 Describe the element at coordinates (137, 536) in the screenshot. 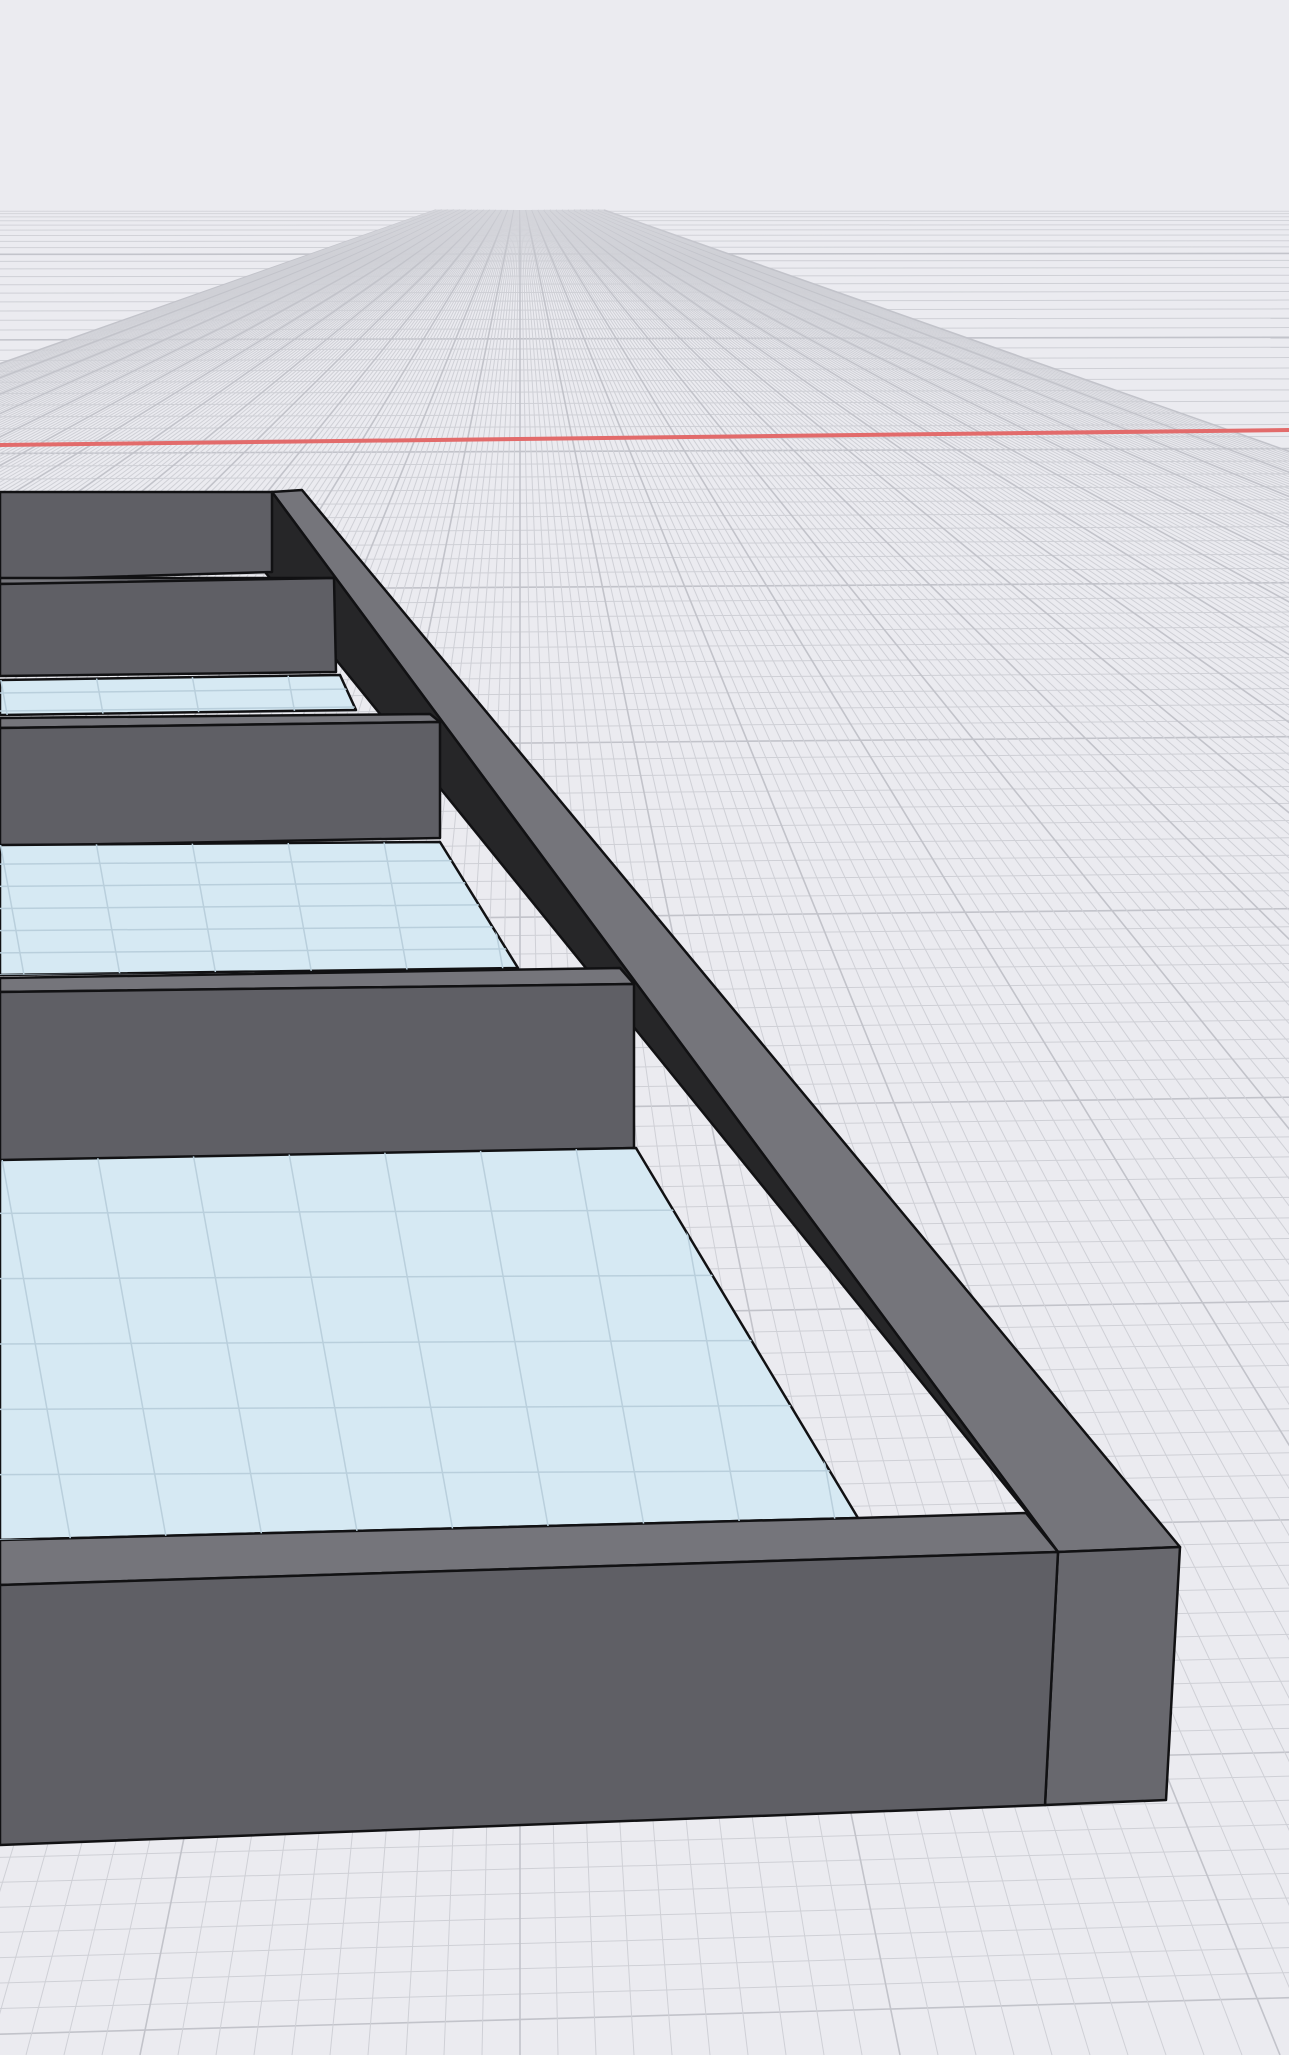

I see `cross-member-1-front` at that location.